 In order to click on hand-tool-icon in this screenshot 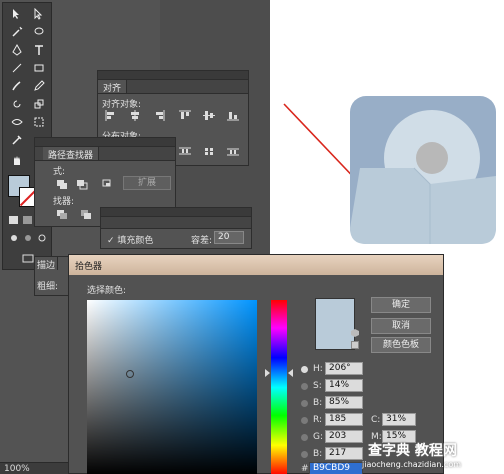, I will do `click(17, 160)`.